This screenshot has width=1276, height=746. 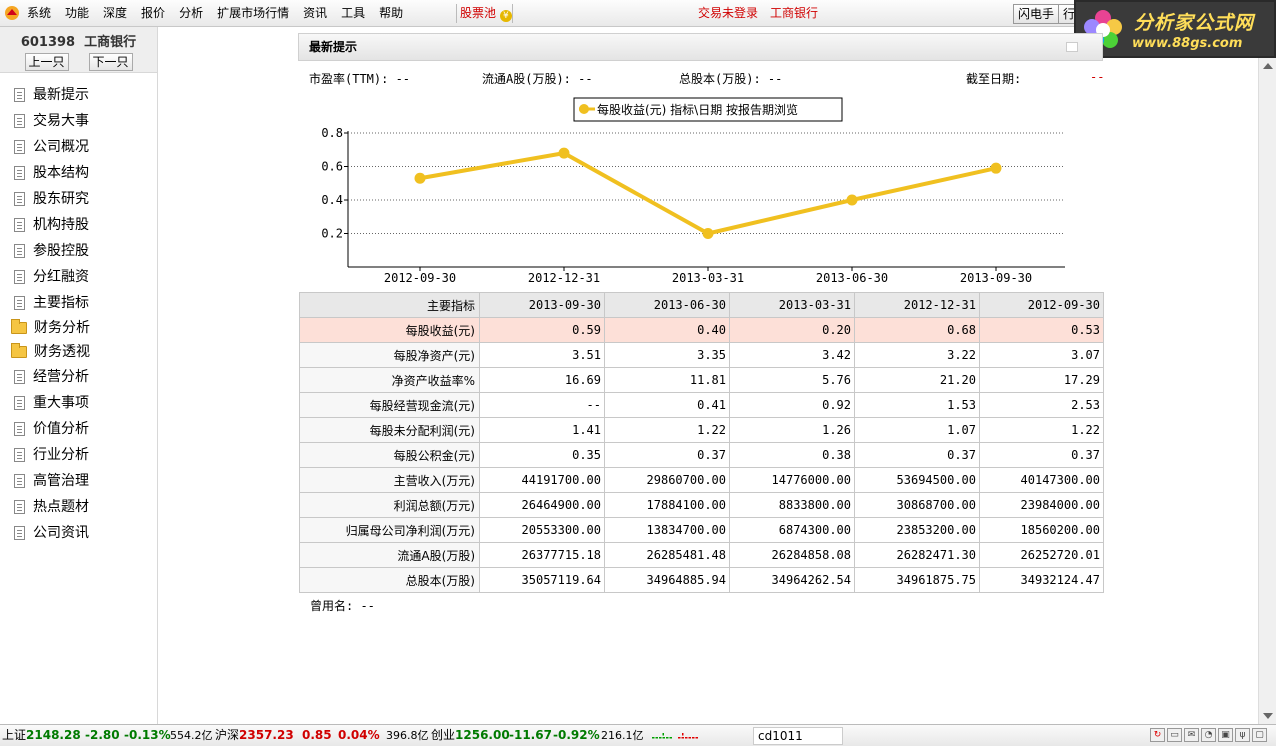 I want to click on cy-change: -11.67, so click(x=530, y=735).